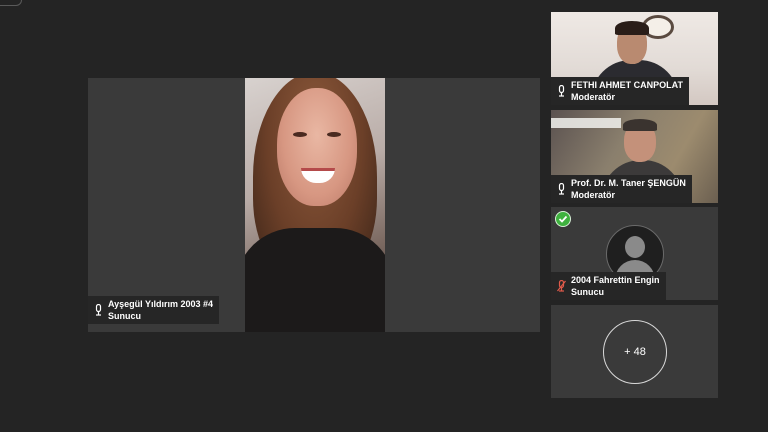  Describe the element at coordinates (627, 85) in the screenshot. I see `participant-name: FETHI AHMET CANPOLAT` at that location.